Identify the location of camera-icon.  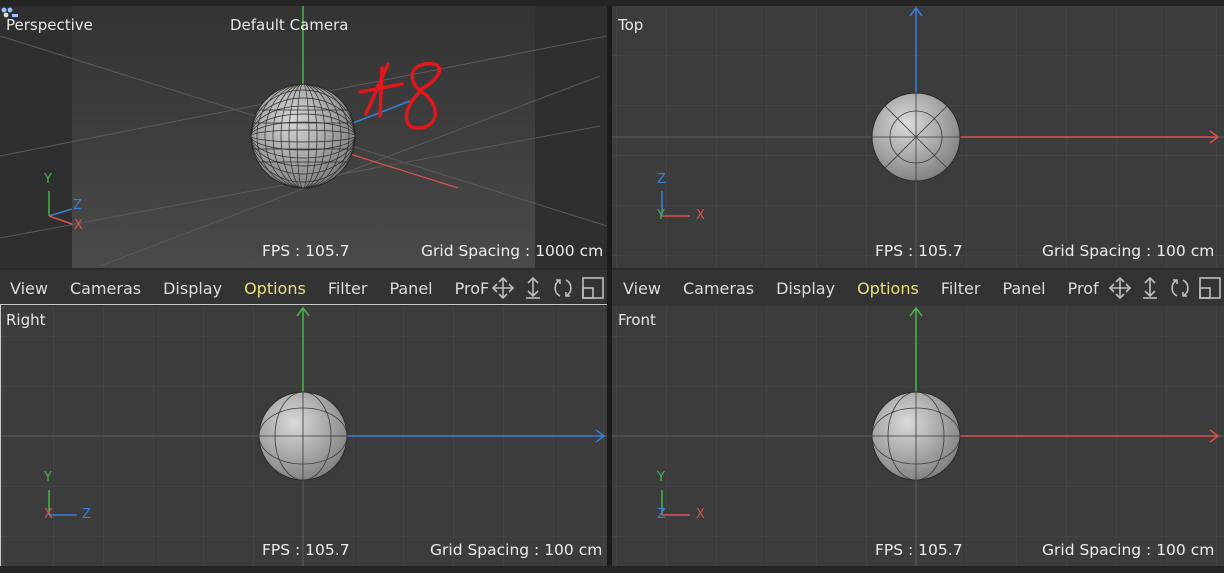
(10, 13).